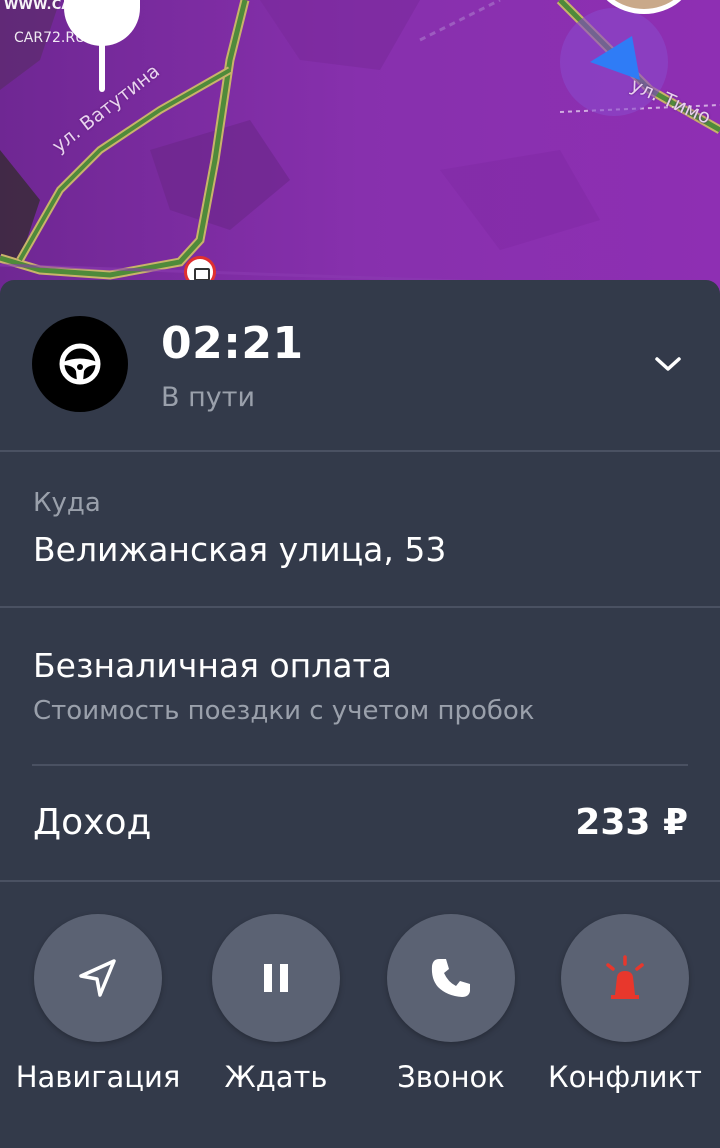 The height and width of the screenshot is (1148, 720). I want to click on destination-caption: Куда, so click(67, 503).